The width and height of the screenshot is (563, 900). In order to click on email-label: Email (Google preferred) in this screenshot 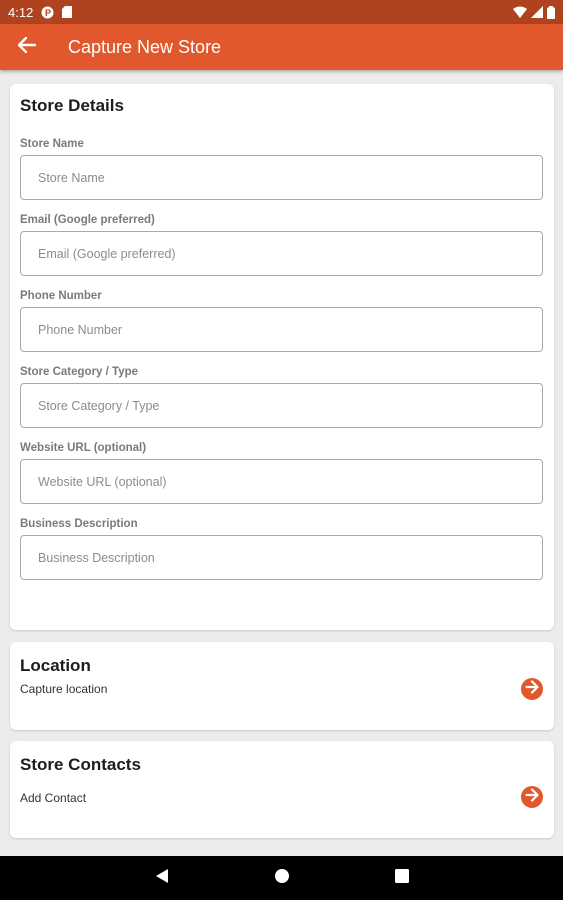, I will do `click(87, 220)`.